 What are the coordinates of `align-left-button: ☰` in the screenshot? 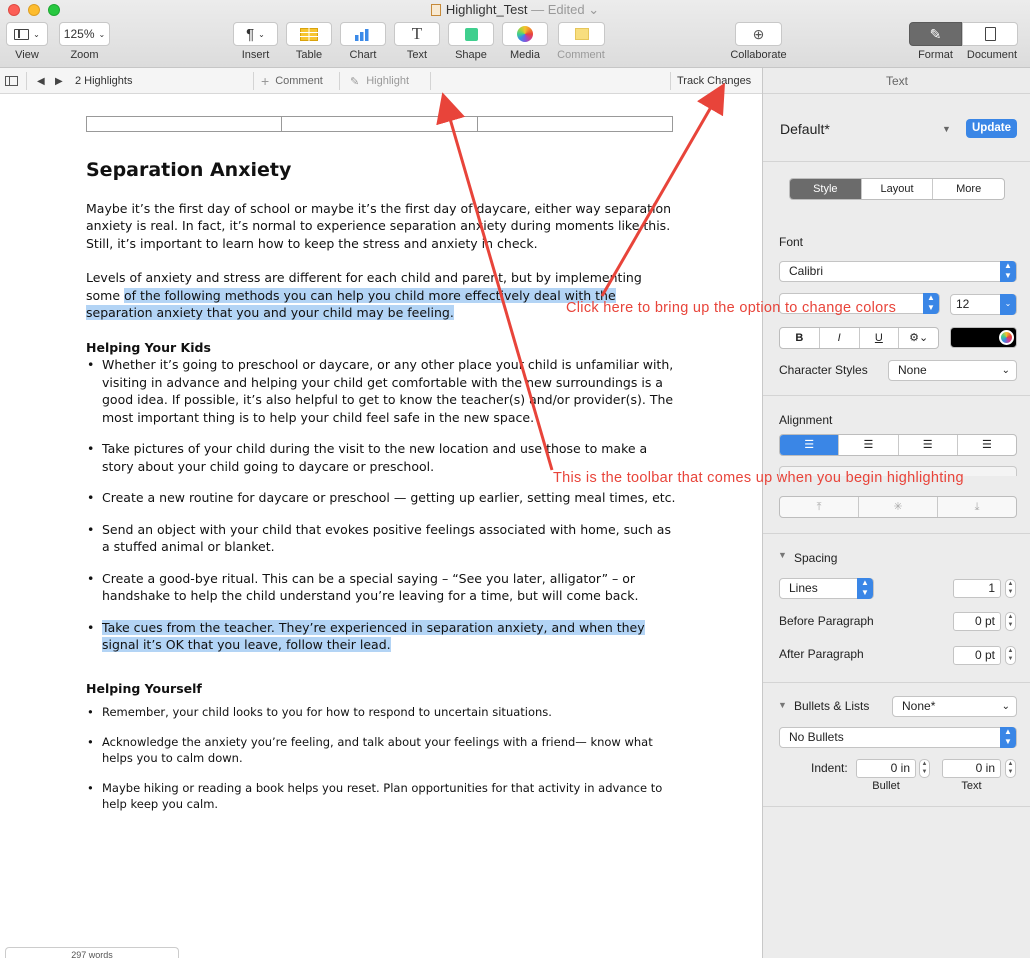 It's located at (810, 445).